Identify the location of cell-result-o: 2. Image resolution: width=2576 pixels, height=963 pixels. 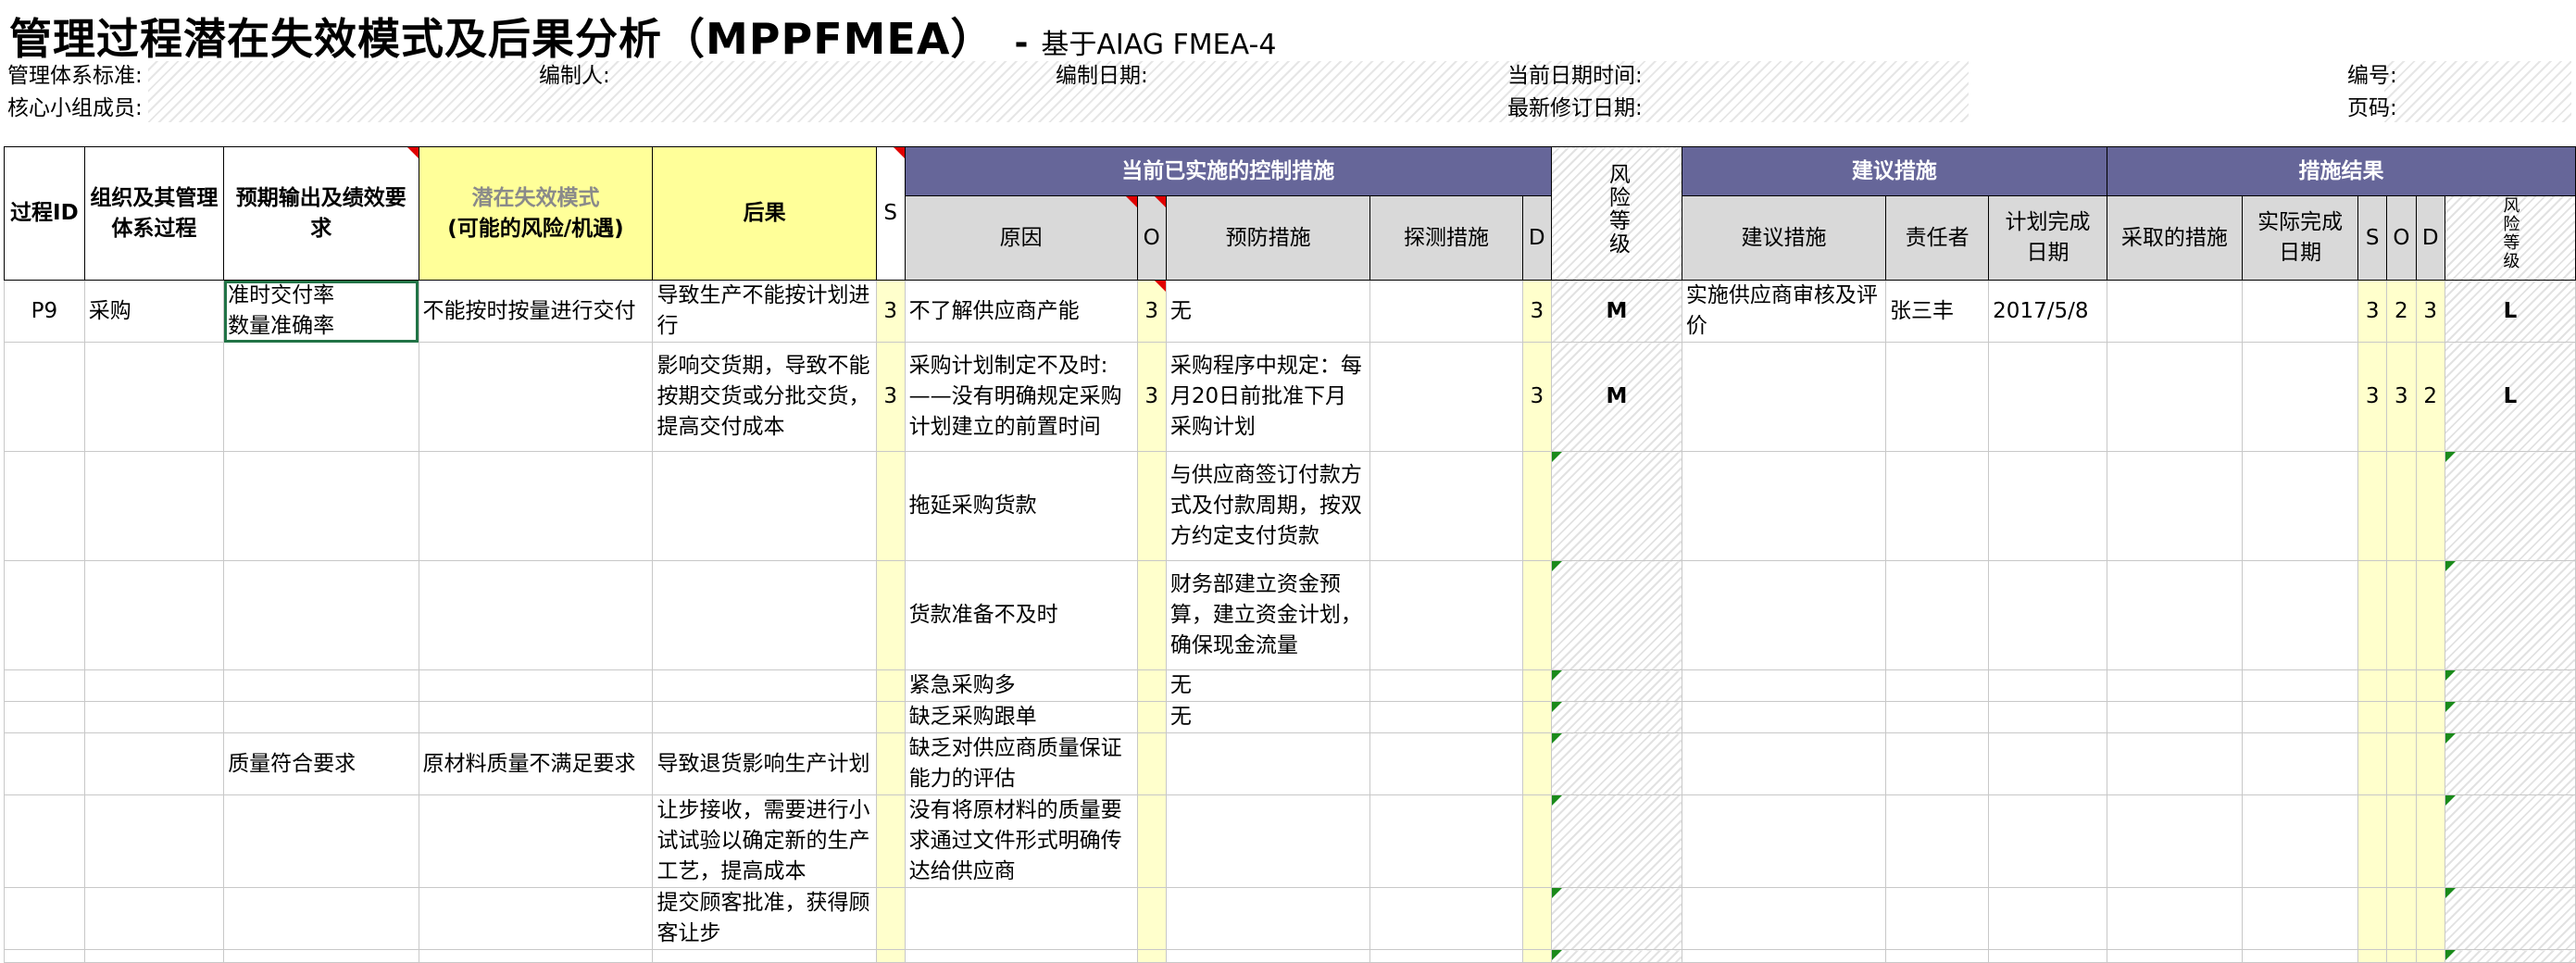
(2401, 312).